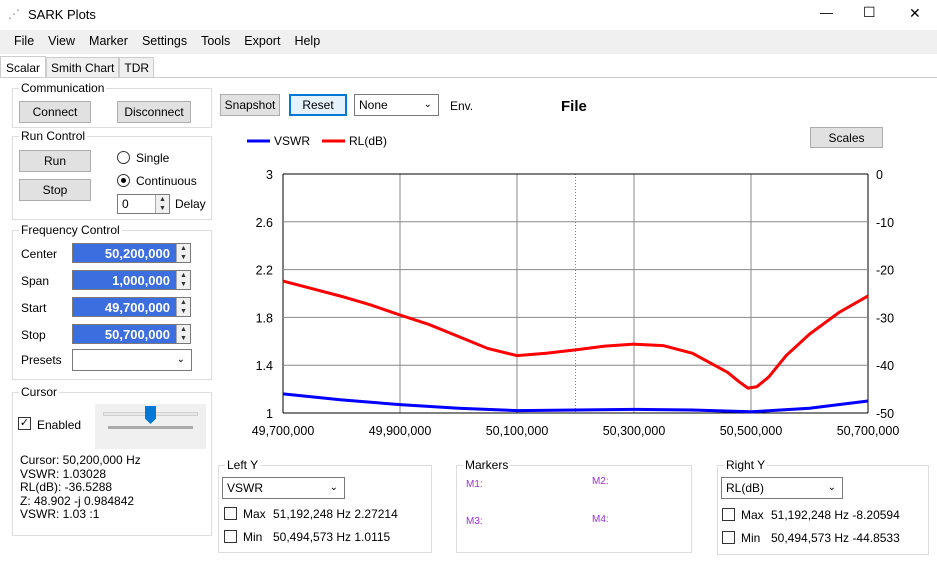 The height and width of the screenshot is (563, 937). Describe the element at coordinates (66, 487) in the screenshot. I see `cursor-rl: RL(dB): -36.5288` at that location.